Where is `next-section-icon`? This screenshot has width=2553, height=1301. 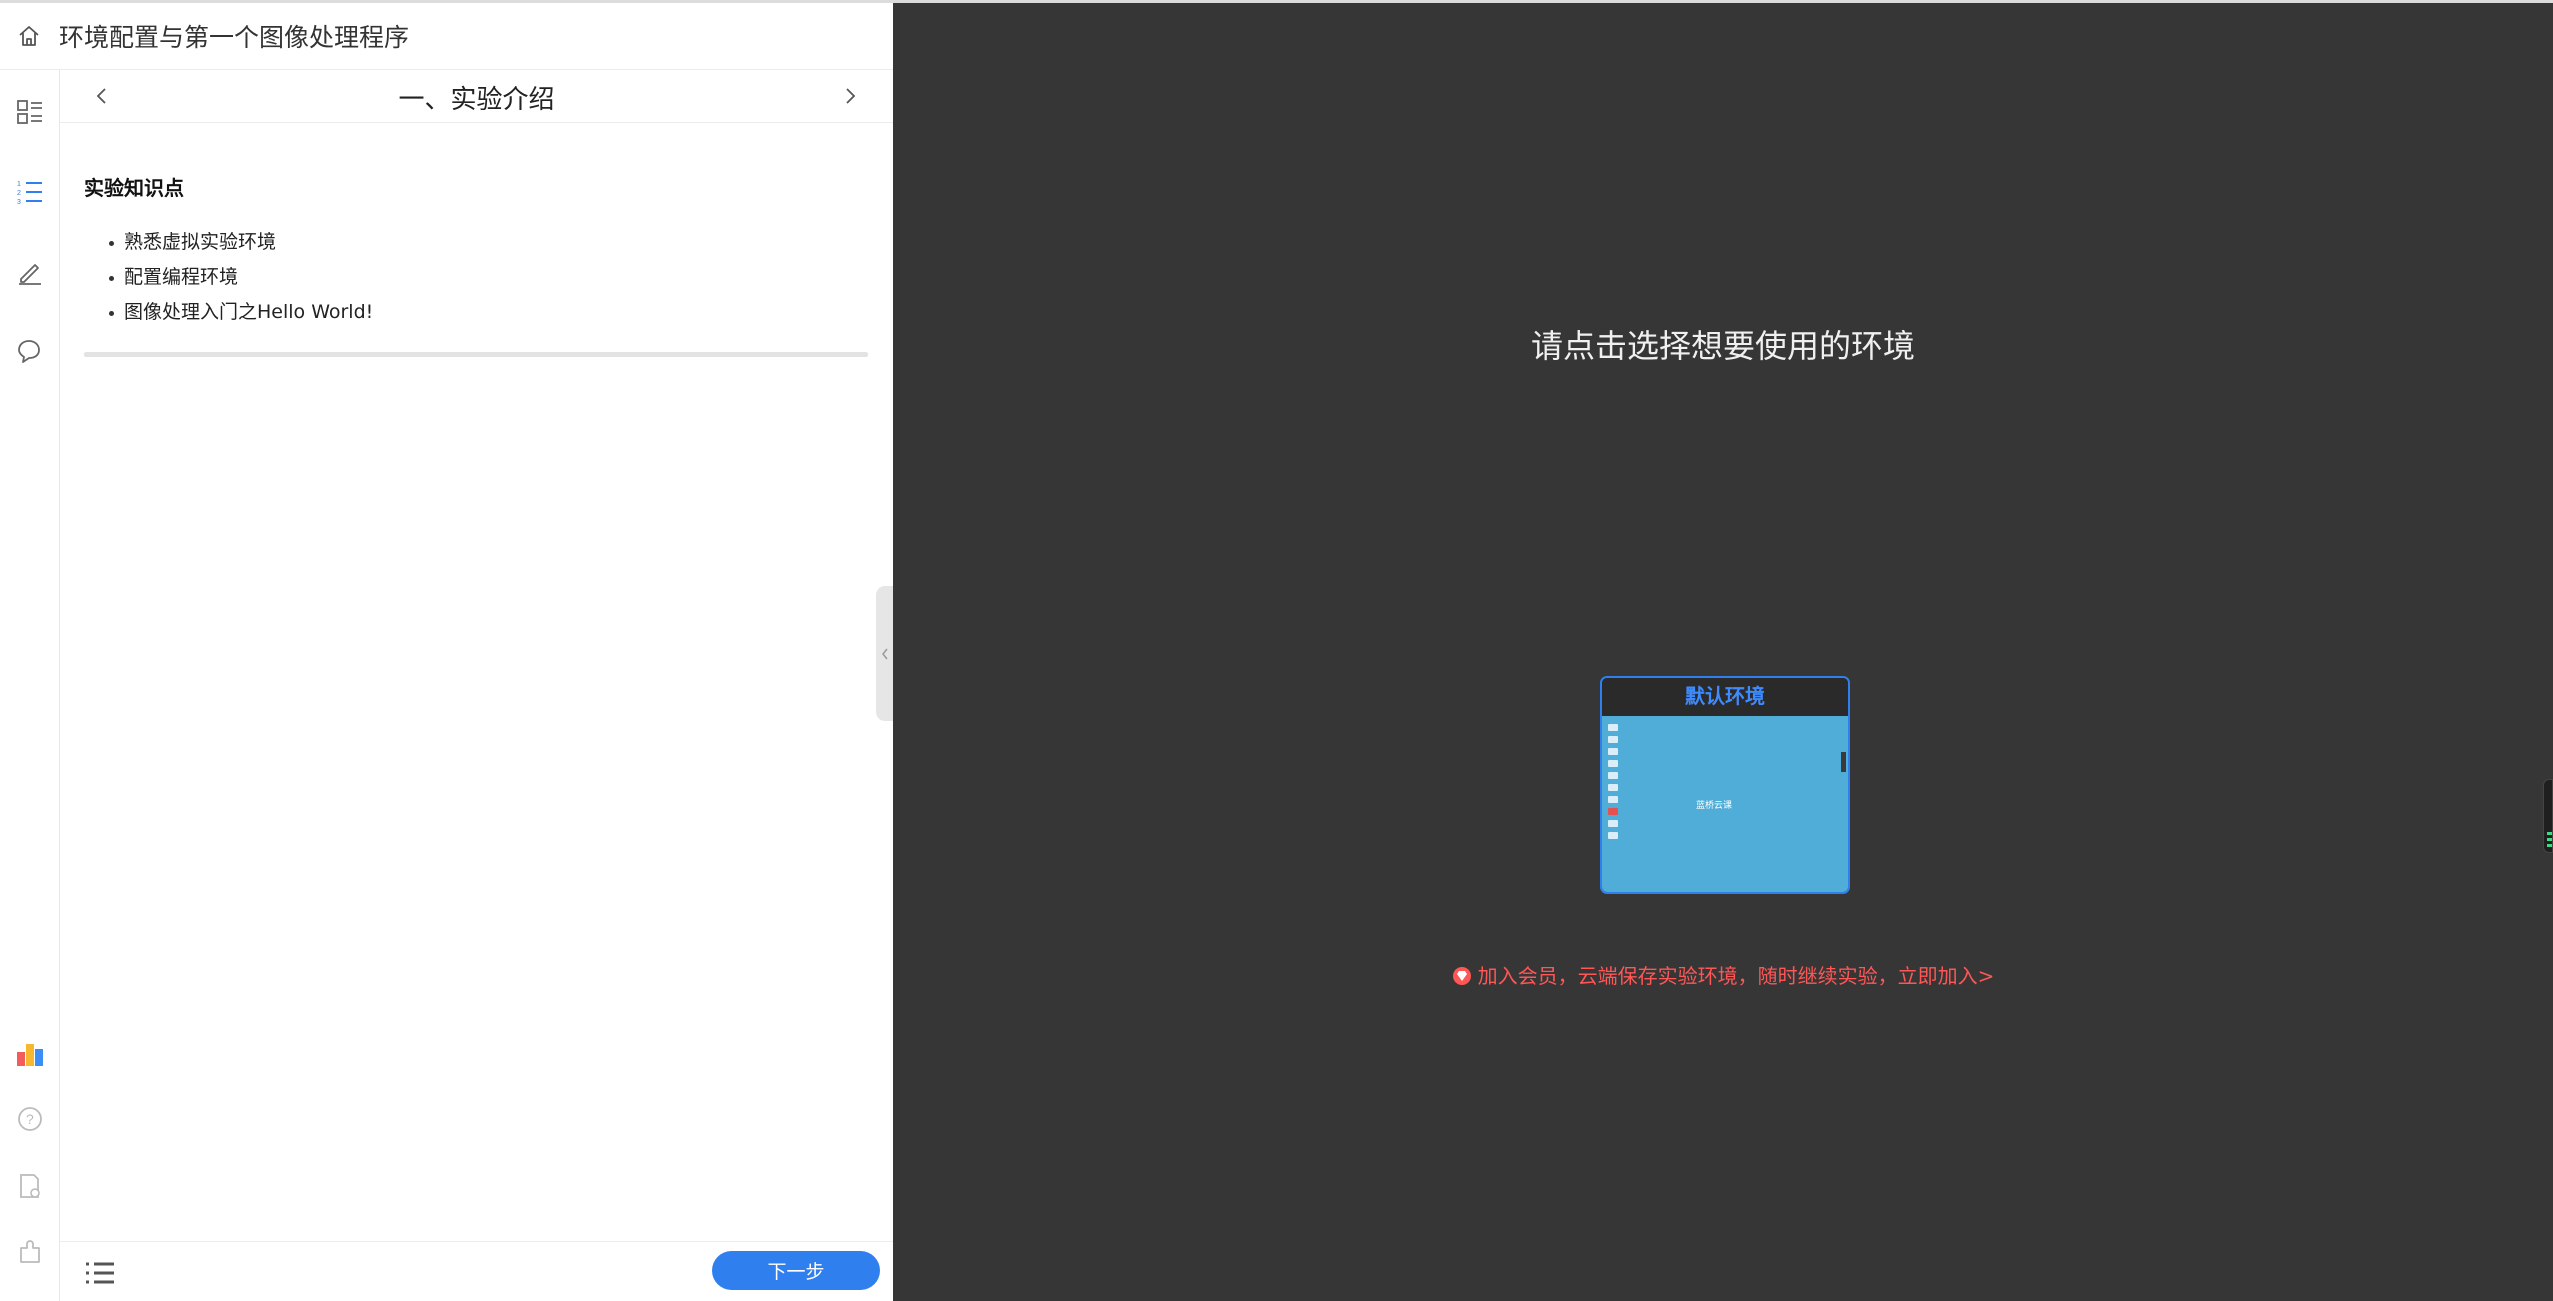 next-section-icon is located at coordinates (850, 96).